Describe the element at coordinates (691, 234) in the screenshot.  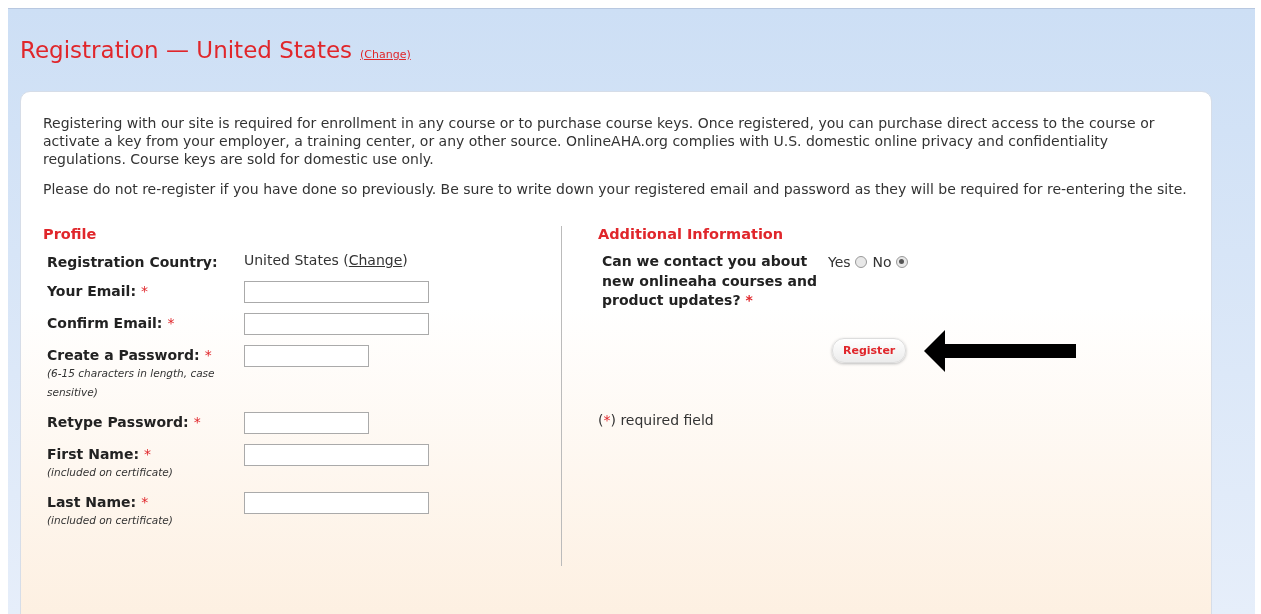
I see `section-heading: Additional Information` at that location.